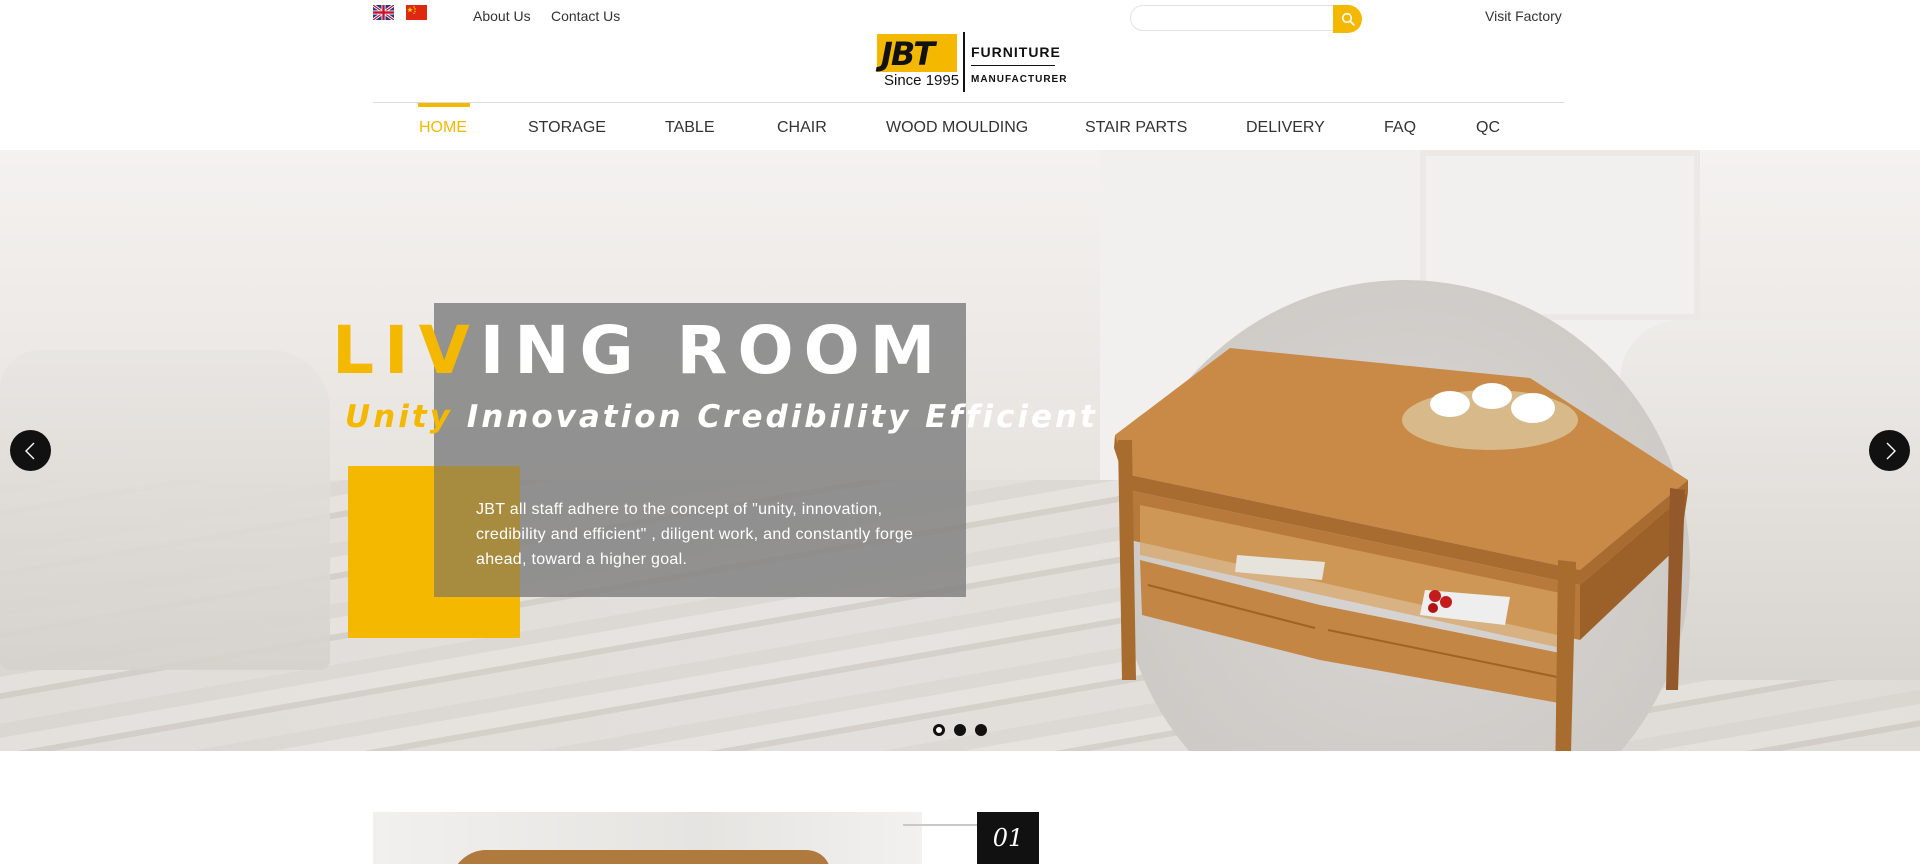 The height and width of the screenshot is (864, 1920). What do you see at coordinates (712, 350) in the screenshot?
I see `hero-title-rest: ING ROOM` at bounding box center [712, 350].